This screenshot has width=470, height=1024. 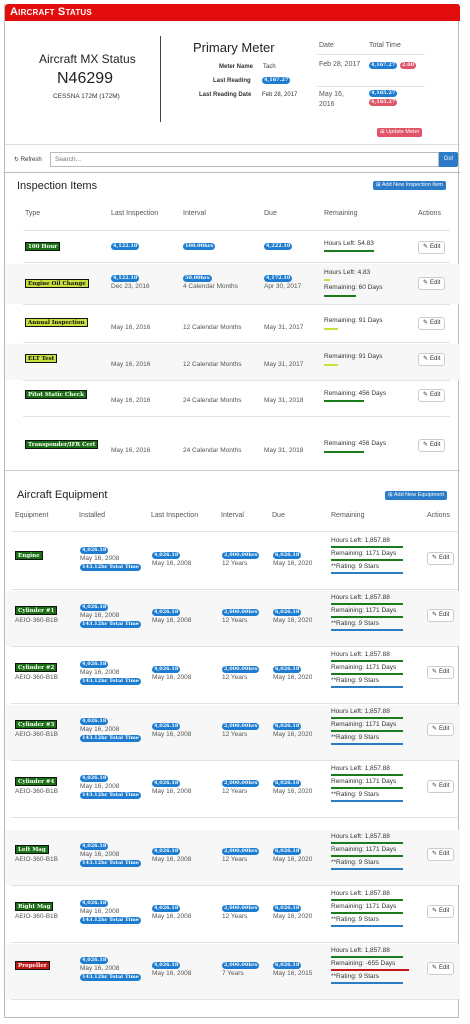 What do you see at coordinates (57, 283) in the screenshot?
I see `inspection-type-label: Engine Oil Change` at bounding box center [57, 283].